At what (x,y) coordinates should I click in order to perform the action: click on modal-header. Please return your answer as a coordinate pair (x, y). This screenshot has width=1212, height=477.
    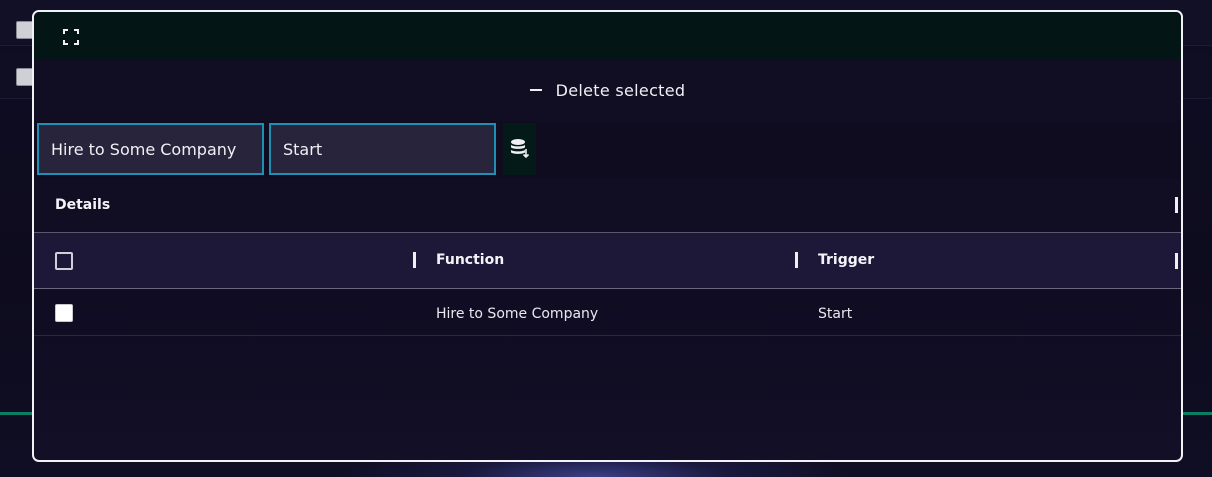
    Looking at the image, I should click on (607, 35).